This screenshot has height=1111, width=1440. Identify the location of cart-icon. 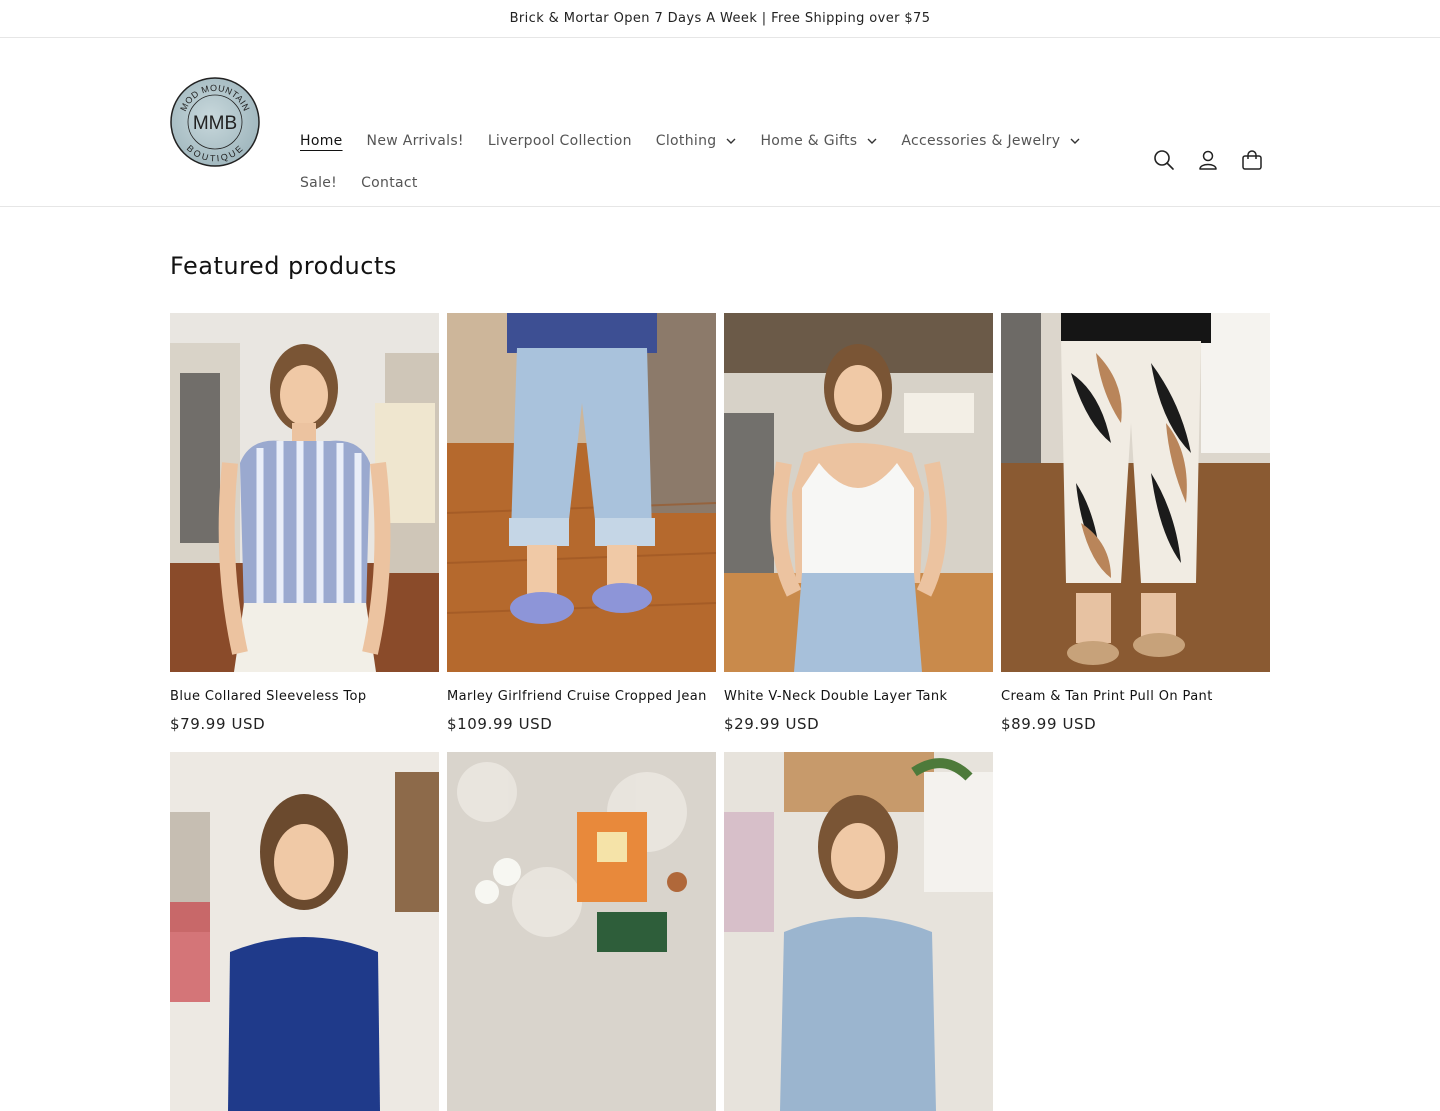
(1252, 160).